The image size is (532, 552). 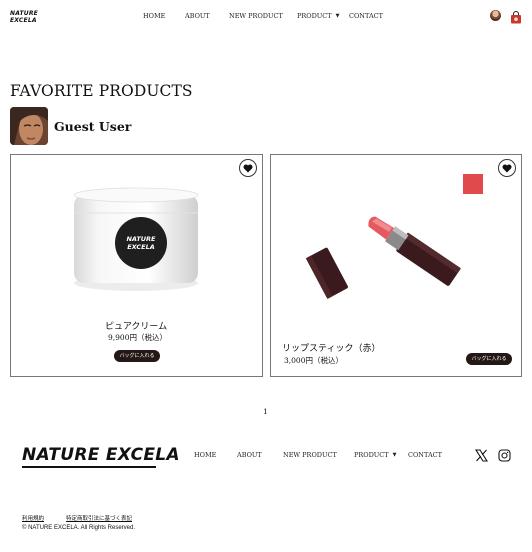 What do you see at coordinates (89, 467) in the screenshot?
I see `footer-logo-underline` at bounding box center [89, 467].